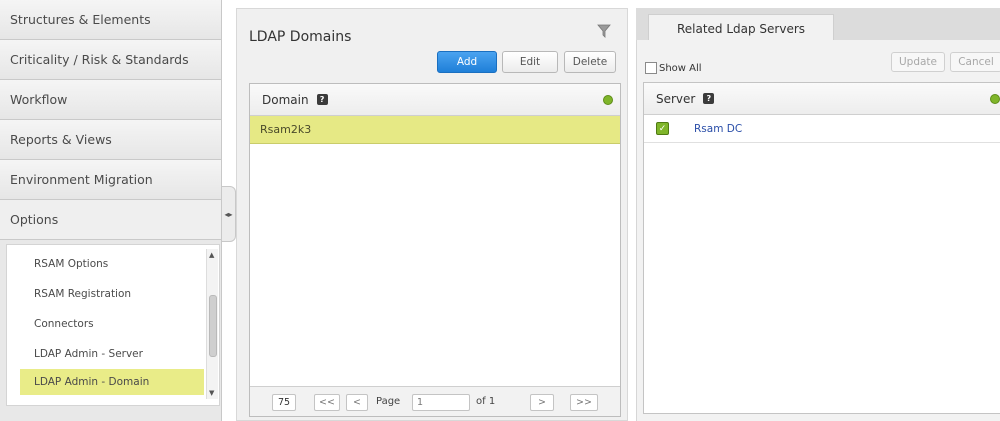 Image resolution: width=1000 pixels, height=421 pixels. What do you see at coordinates (542, 402) in the screenshot?
I see `next-page-button: >` at bounding box center [542, 402].